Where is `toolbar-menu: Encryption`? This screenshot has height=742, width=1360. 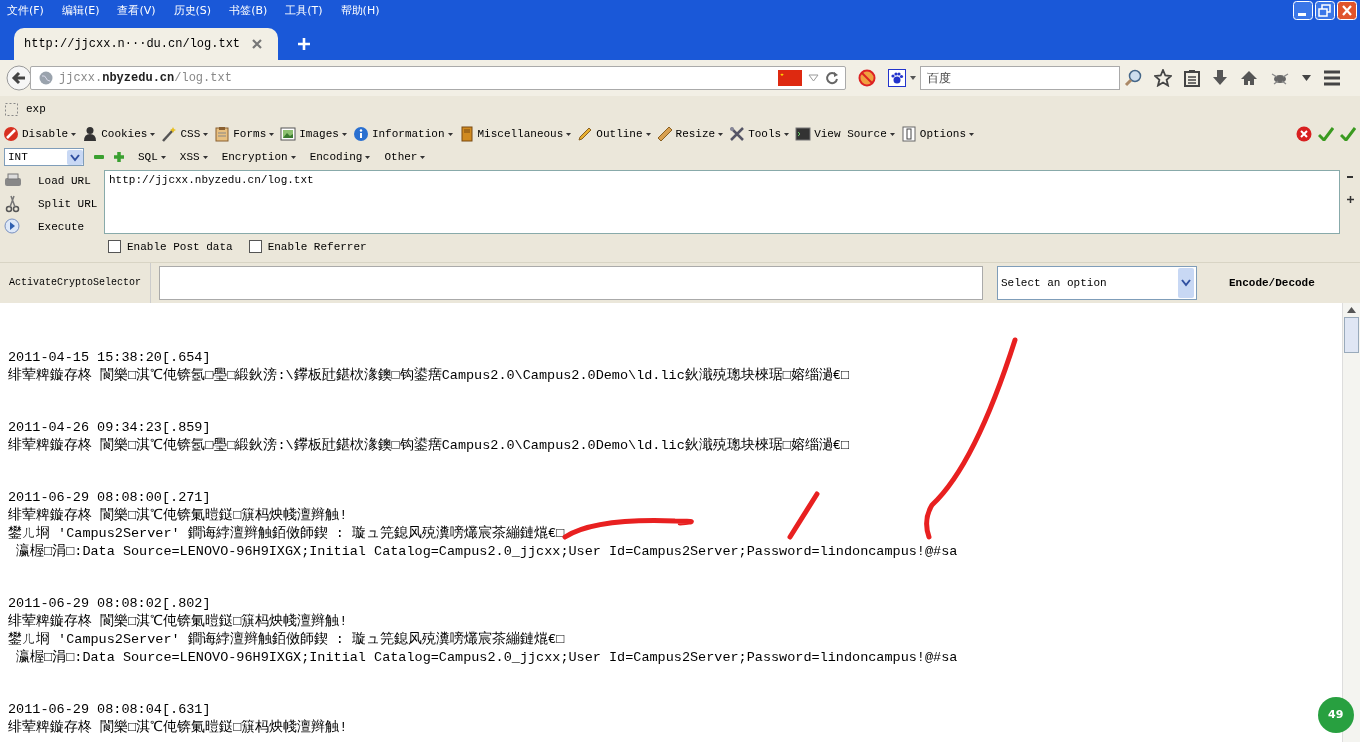 toolbar-menu: Encryption is located at coordinates (258, 157).